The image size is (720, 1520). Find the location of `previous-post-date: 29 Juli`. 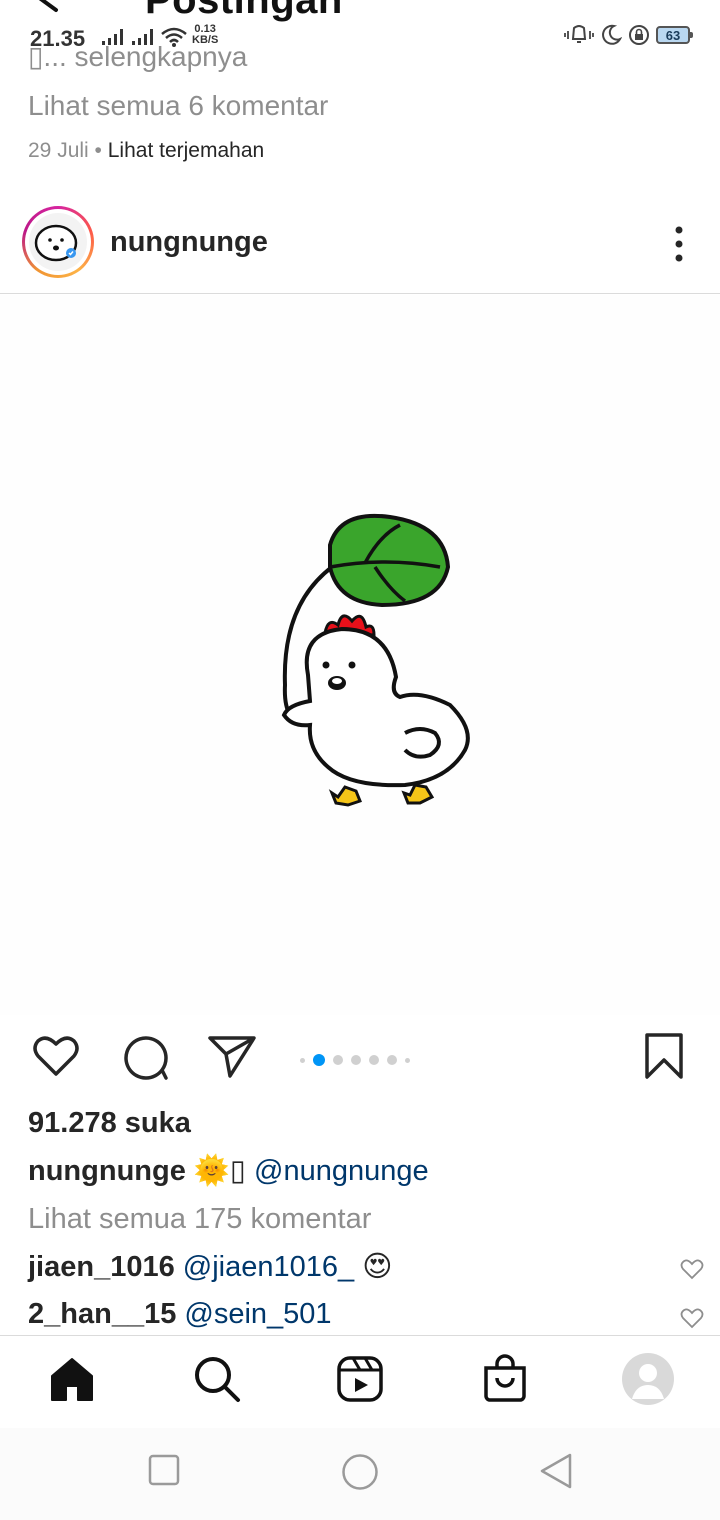

previous-post-date: 29 Juli is located at coordinates (58, 150).